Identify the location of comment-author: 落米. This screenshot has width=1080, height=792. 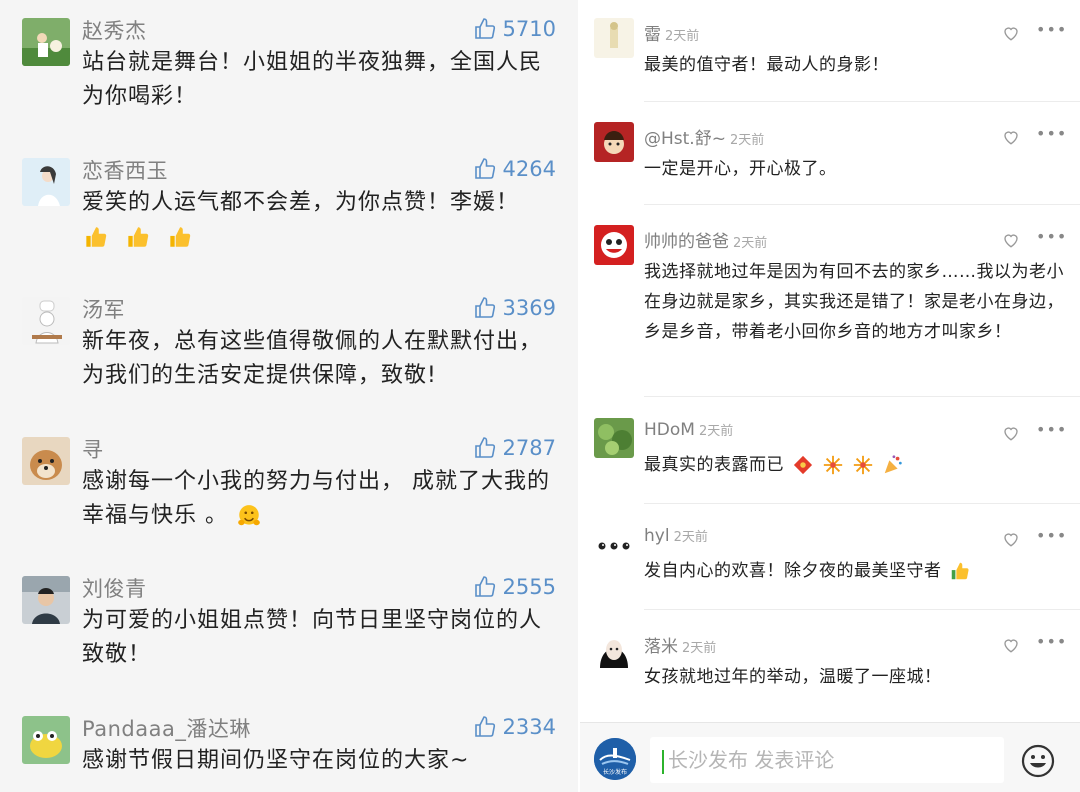
(661, 647).